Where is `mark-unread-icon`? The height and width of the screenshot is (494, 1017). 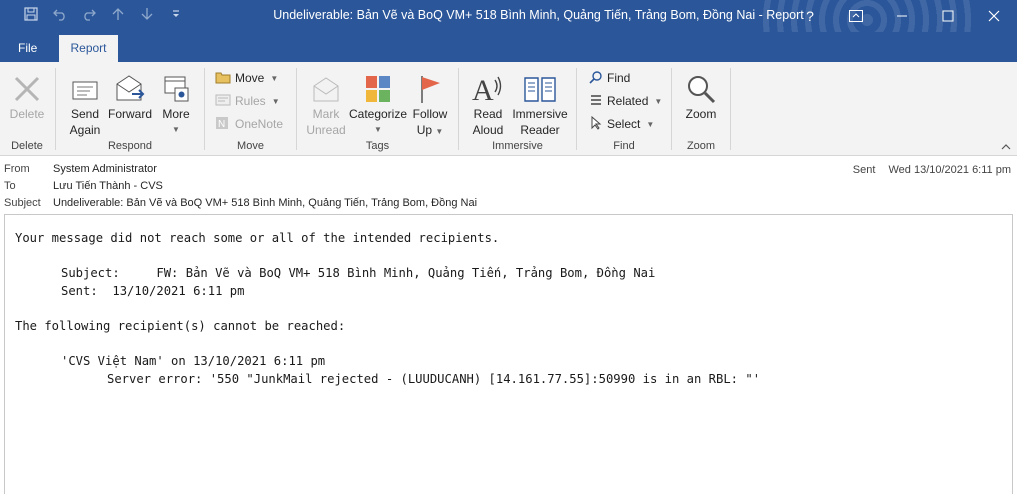
mark-unread-icon is located at coordinates (326, 86).